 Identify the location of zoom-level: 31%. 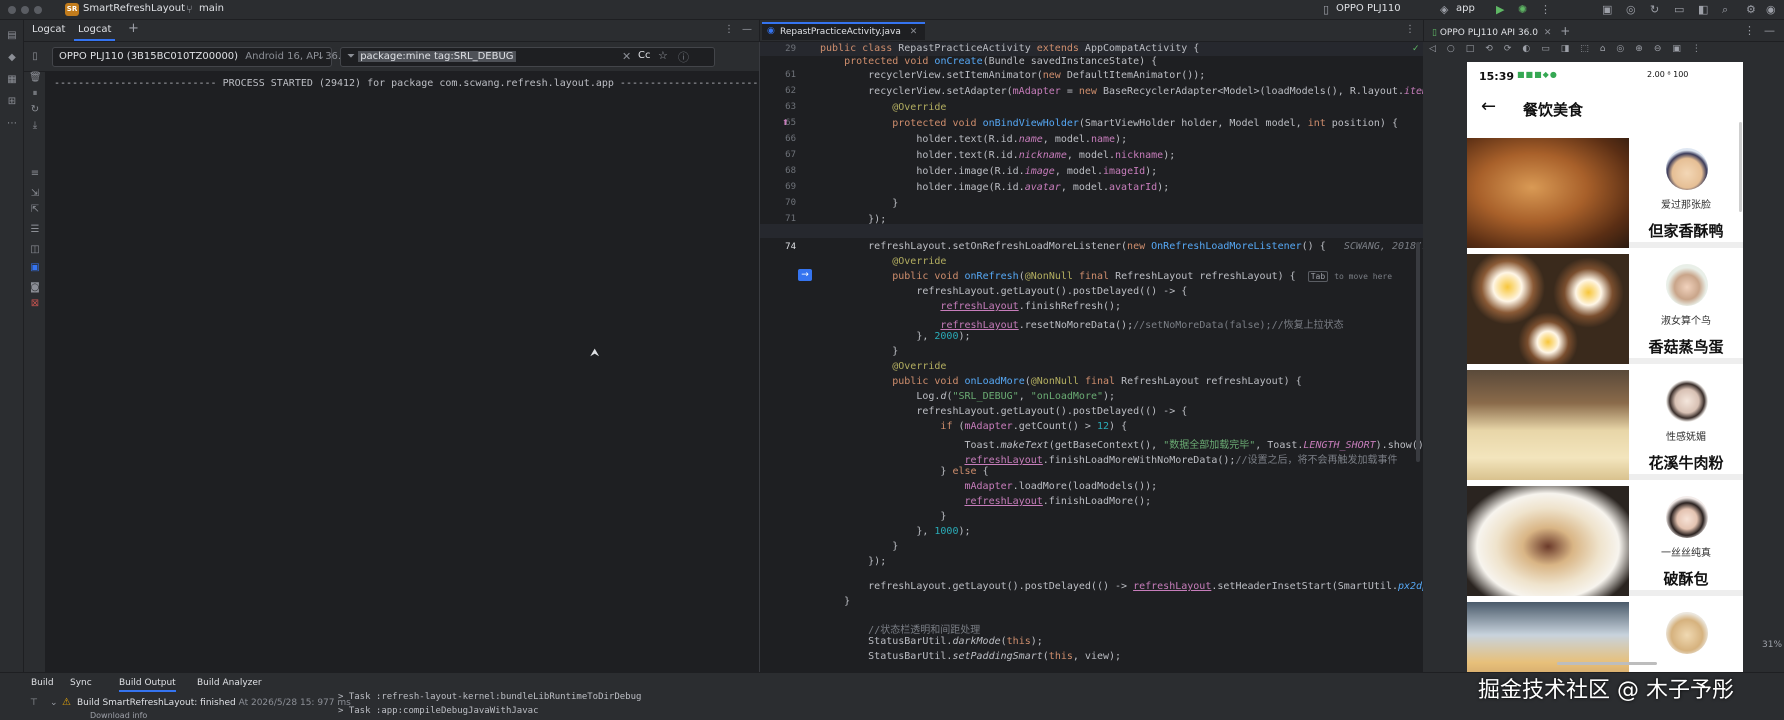
(1772, 645).